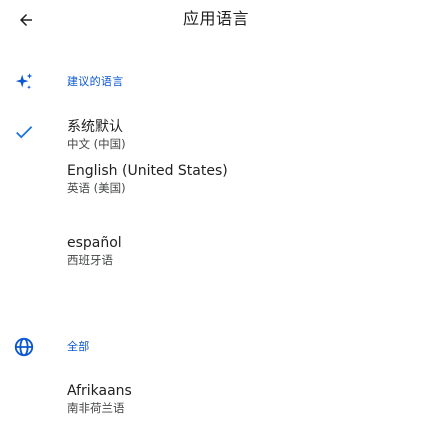  What do you see at coordinates (96, 408) in the screenshot?
I see `language-native-name: 南非荷兰语` at bounding box center [96, 408].